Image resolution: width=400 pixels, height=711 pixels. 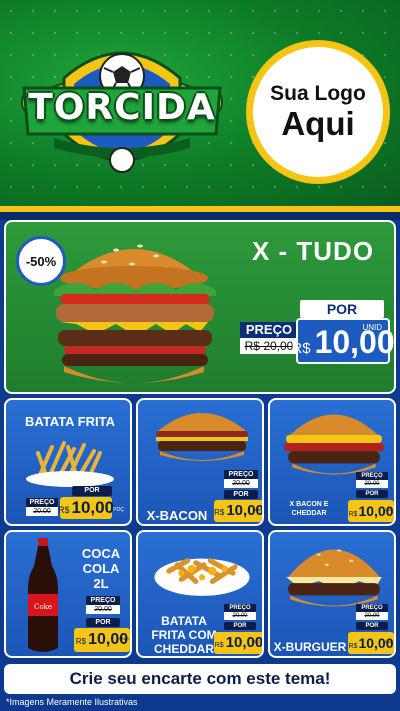 I want to click on svg-text: Coke, so click(x=43, y=607).